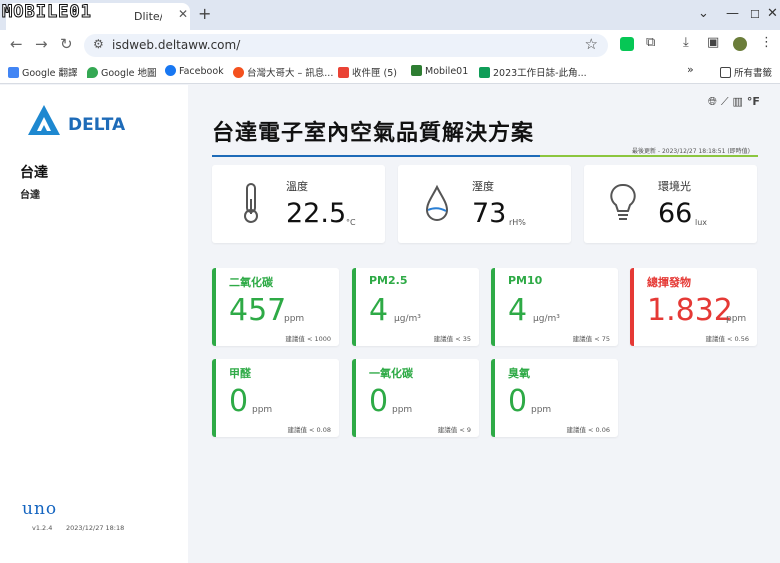 This screenshot has width=780, height=563. What do you see at coordinates (623, 201) in the screenshot?
I see `light-bulb-icon` at bounding box center [623, 201].